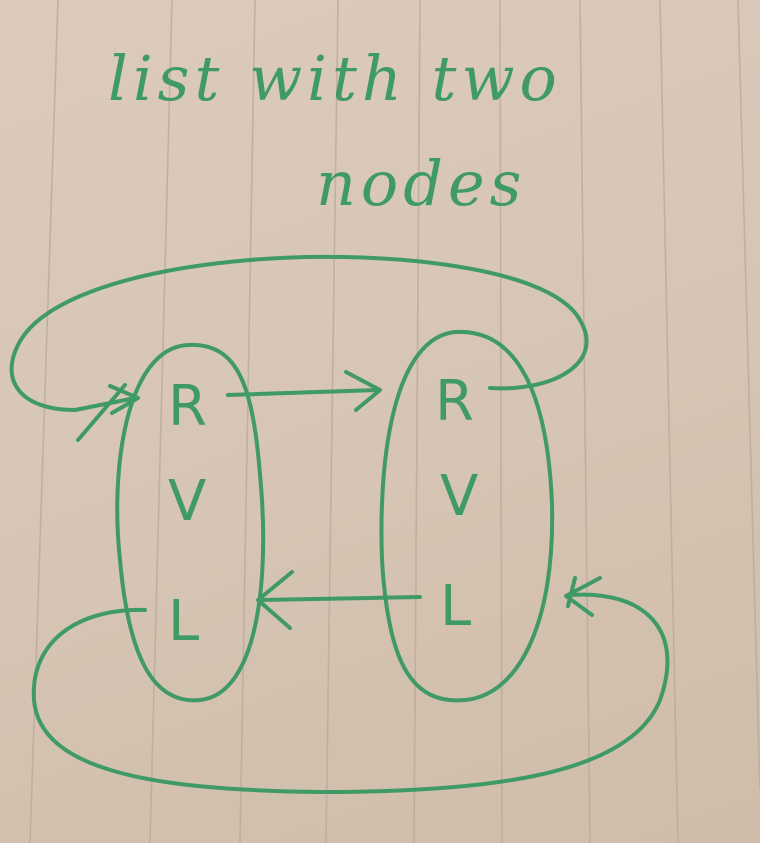  What do you see at coordinates (183, 621) in the screenshot?
I see `node-1-field-l: L` at bounding box center [183, 621].